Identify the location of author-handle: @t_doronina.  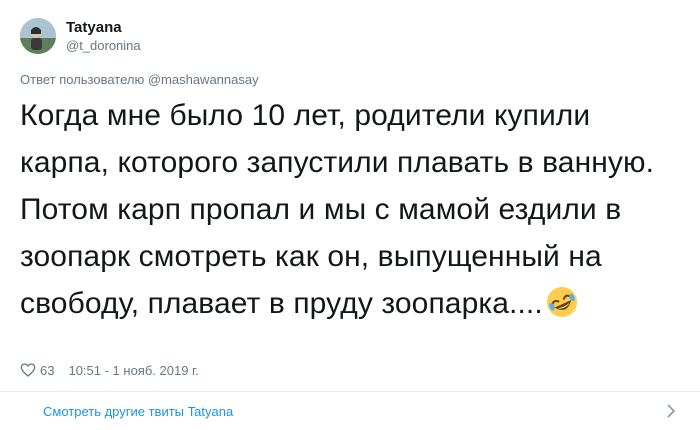
(103, 45).